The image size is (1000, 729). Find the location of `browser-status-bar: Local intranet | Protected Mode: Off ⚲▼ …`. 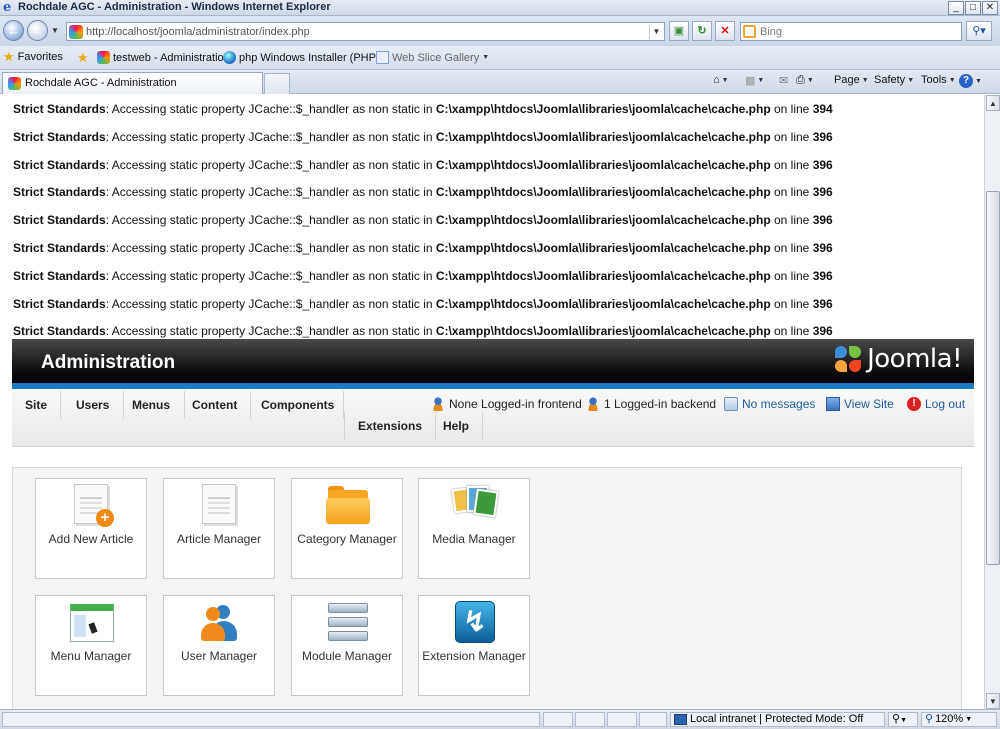

browser-status-bar: Local intranet | Protected Mode: Off ⚲▼ … is located at coordinates (500, 719).